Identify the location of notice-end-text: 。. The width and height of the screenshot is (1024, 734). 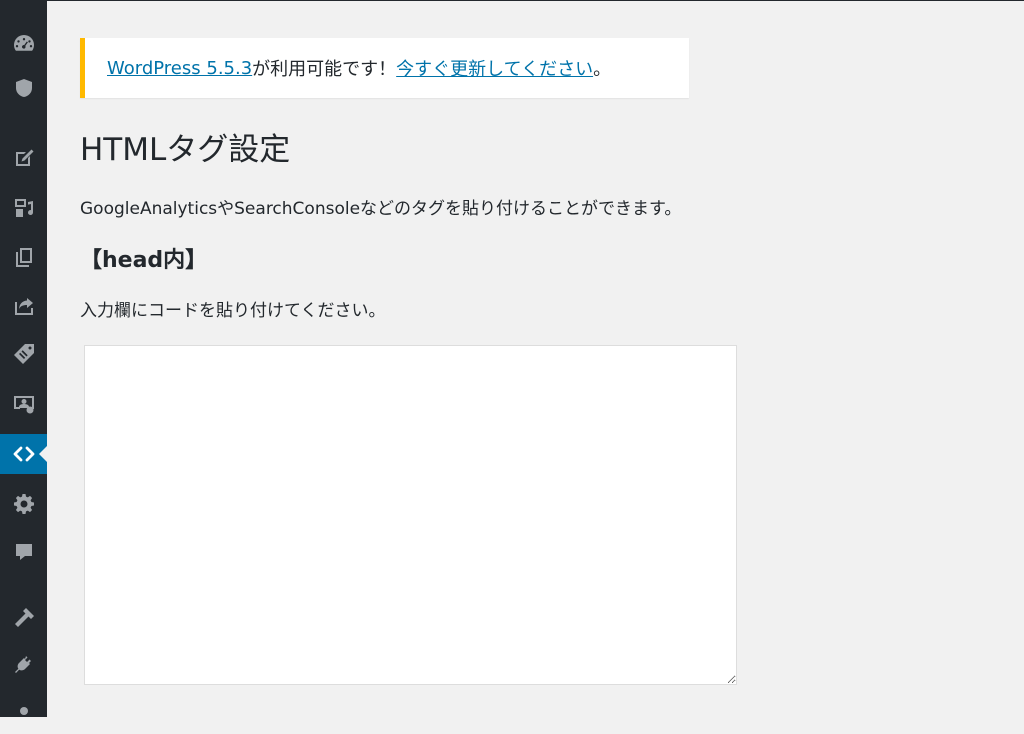
(602, 69).